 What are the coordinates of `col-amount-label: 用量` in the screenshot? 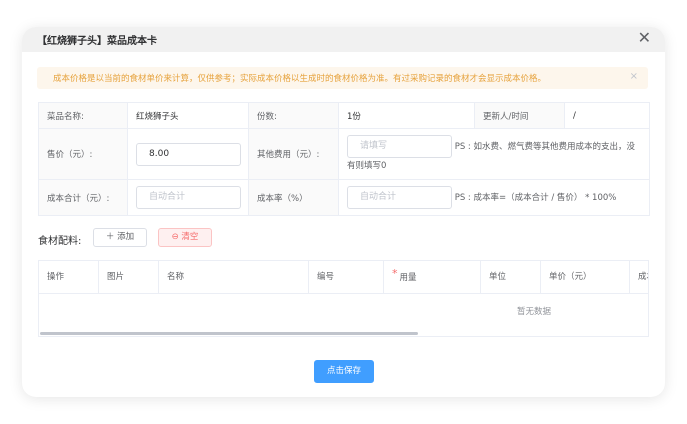 It's located at (408, 278).